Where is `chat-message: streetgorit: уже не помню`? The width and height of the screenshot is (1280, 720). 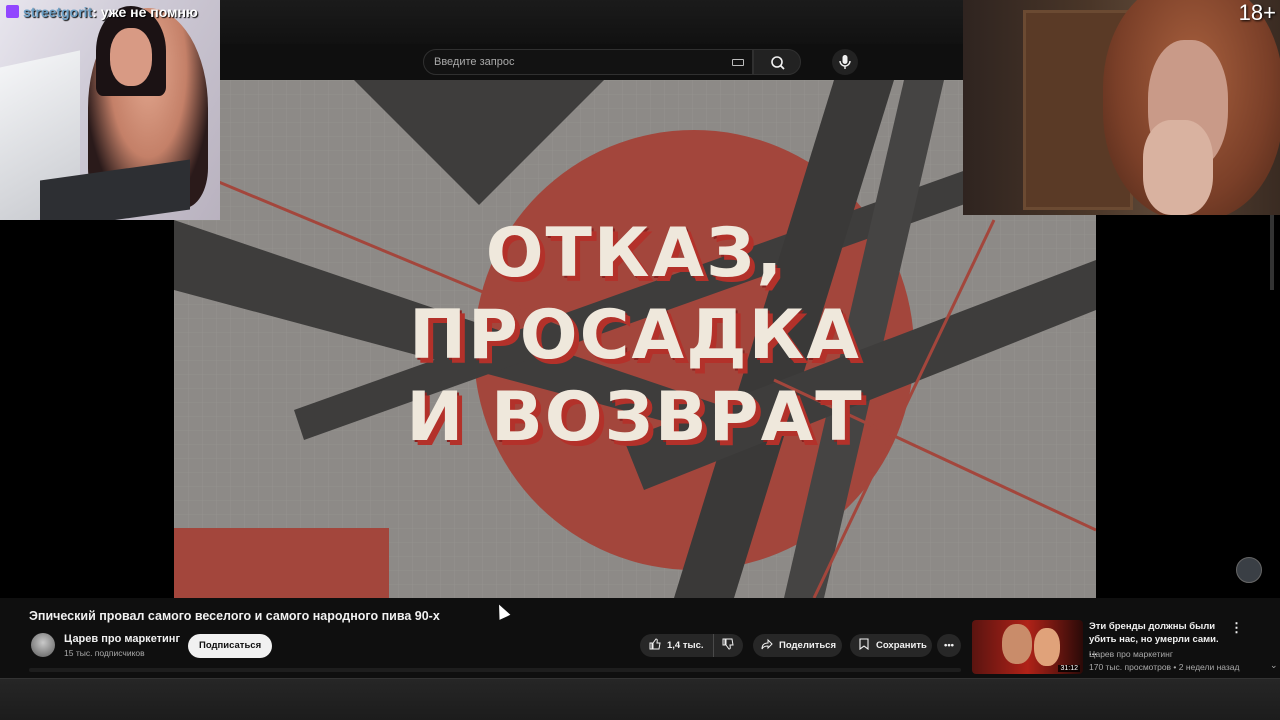 chat-message: streetgorit: уже не помню is located at coordinates (102, 12).